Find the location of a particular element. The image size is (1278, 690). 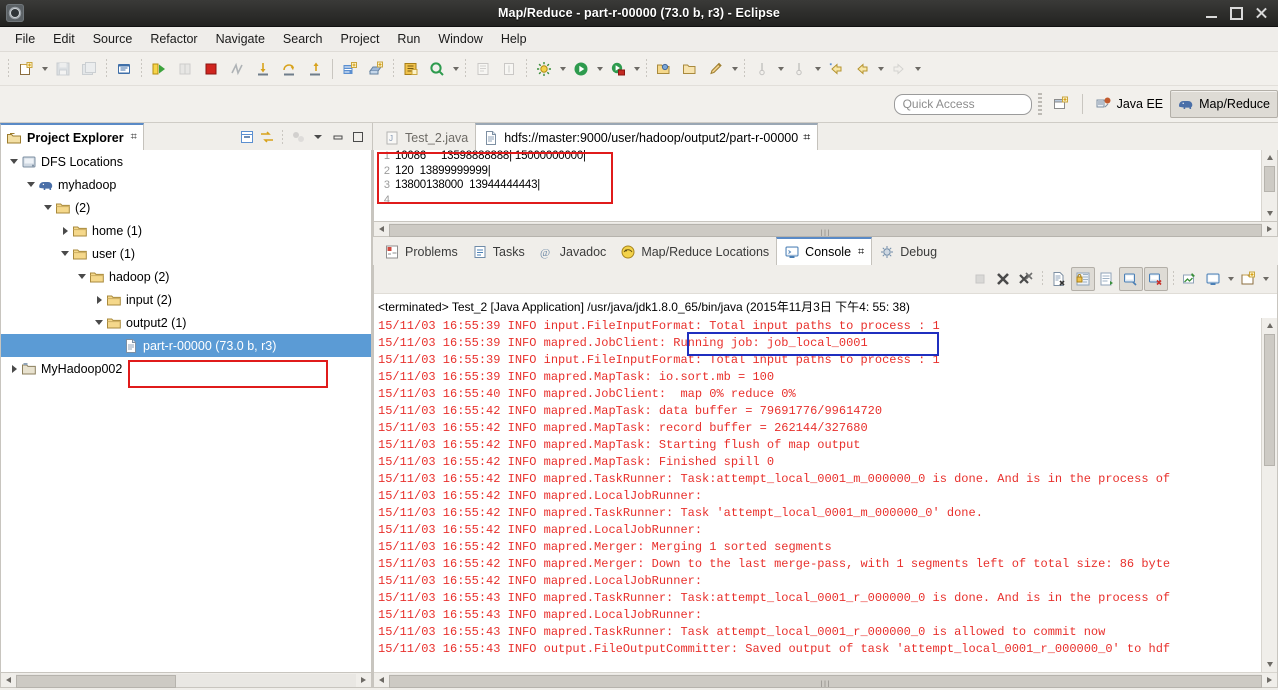

tab-test2-java: J Test_2.java is located at coordinates (426, 137).